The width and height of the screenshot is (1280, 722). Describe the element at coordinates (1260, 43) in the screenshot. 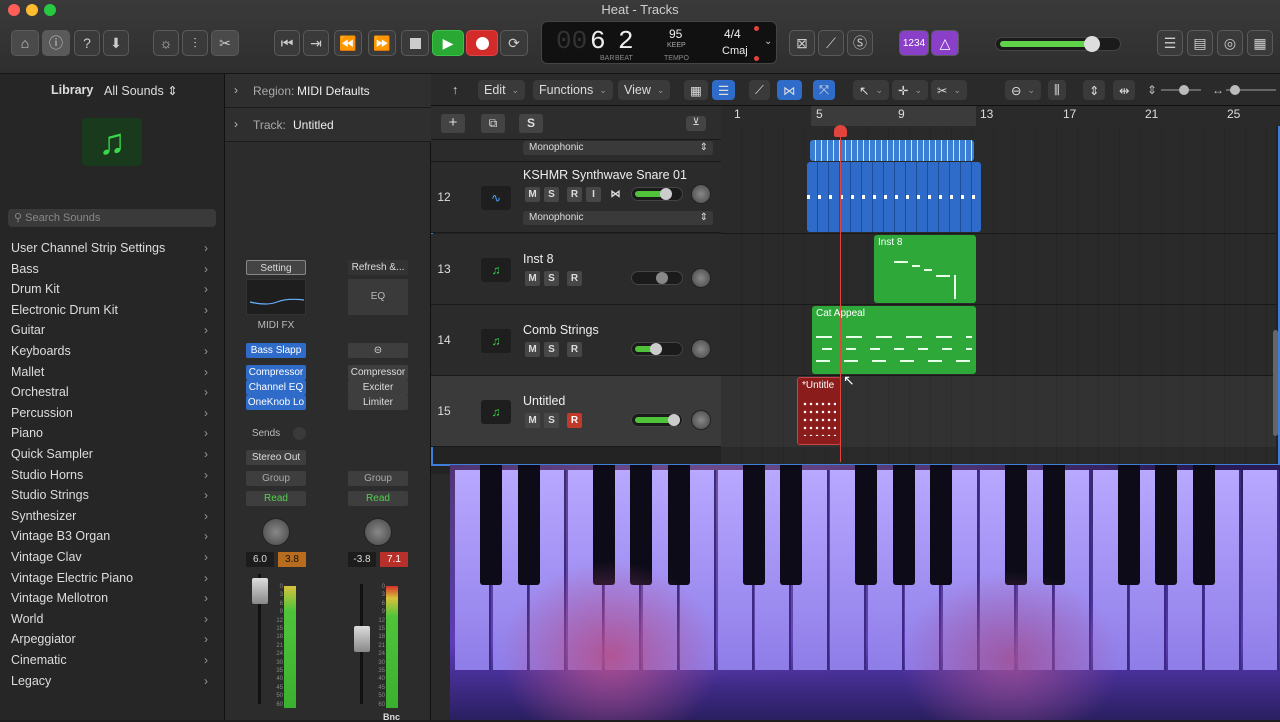

I see `browser-button: ▦` at that location.